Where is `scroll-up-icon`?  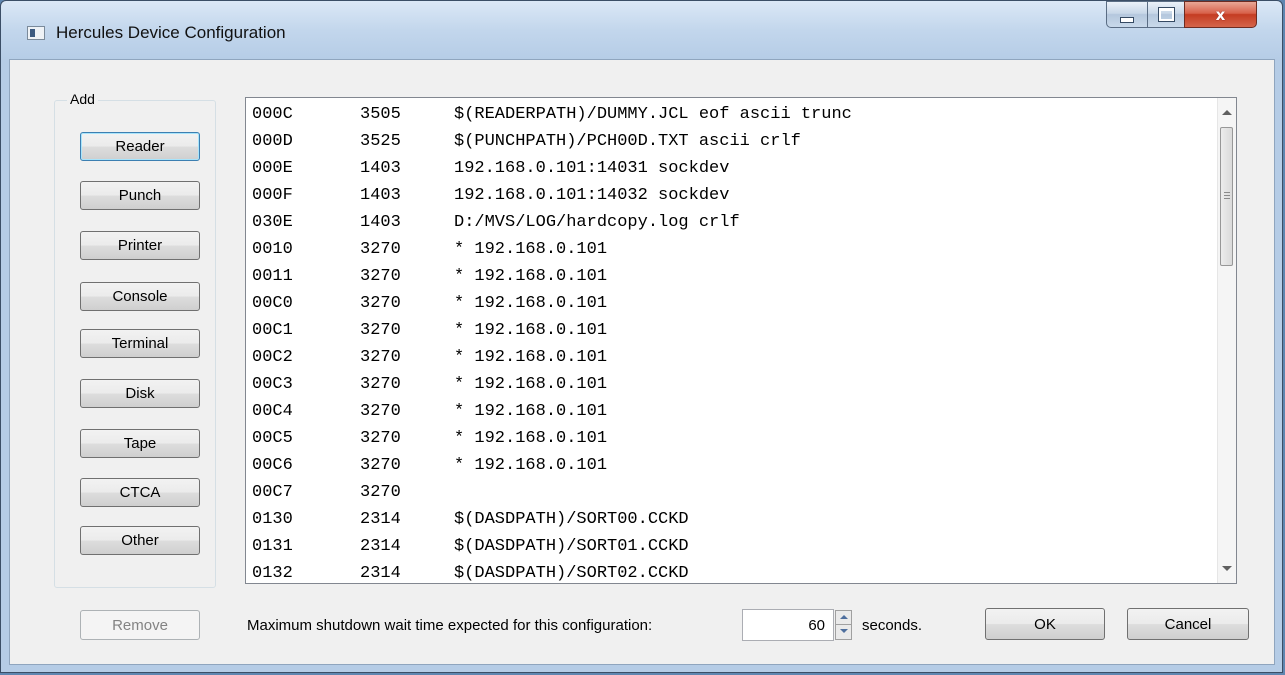
scroll-up-icon is located at coordinates (1227, 112).